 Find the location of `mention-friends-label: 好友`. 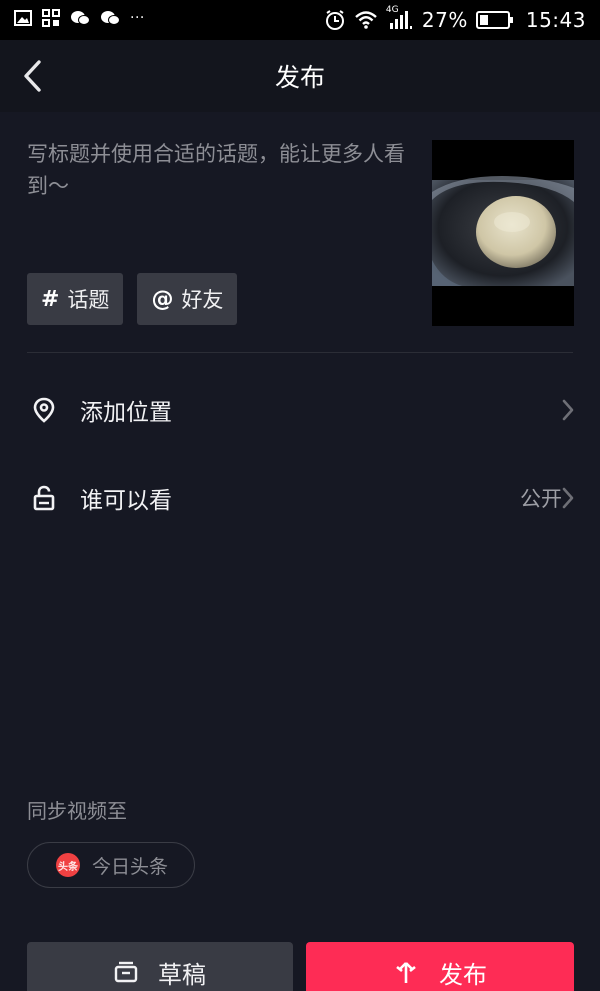

mention-friends-label: 好友 is located at coordinates (202, 300).